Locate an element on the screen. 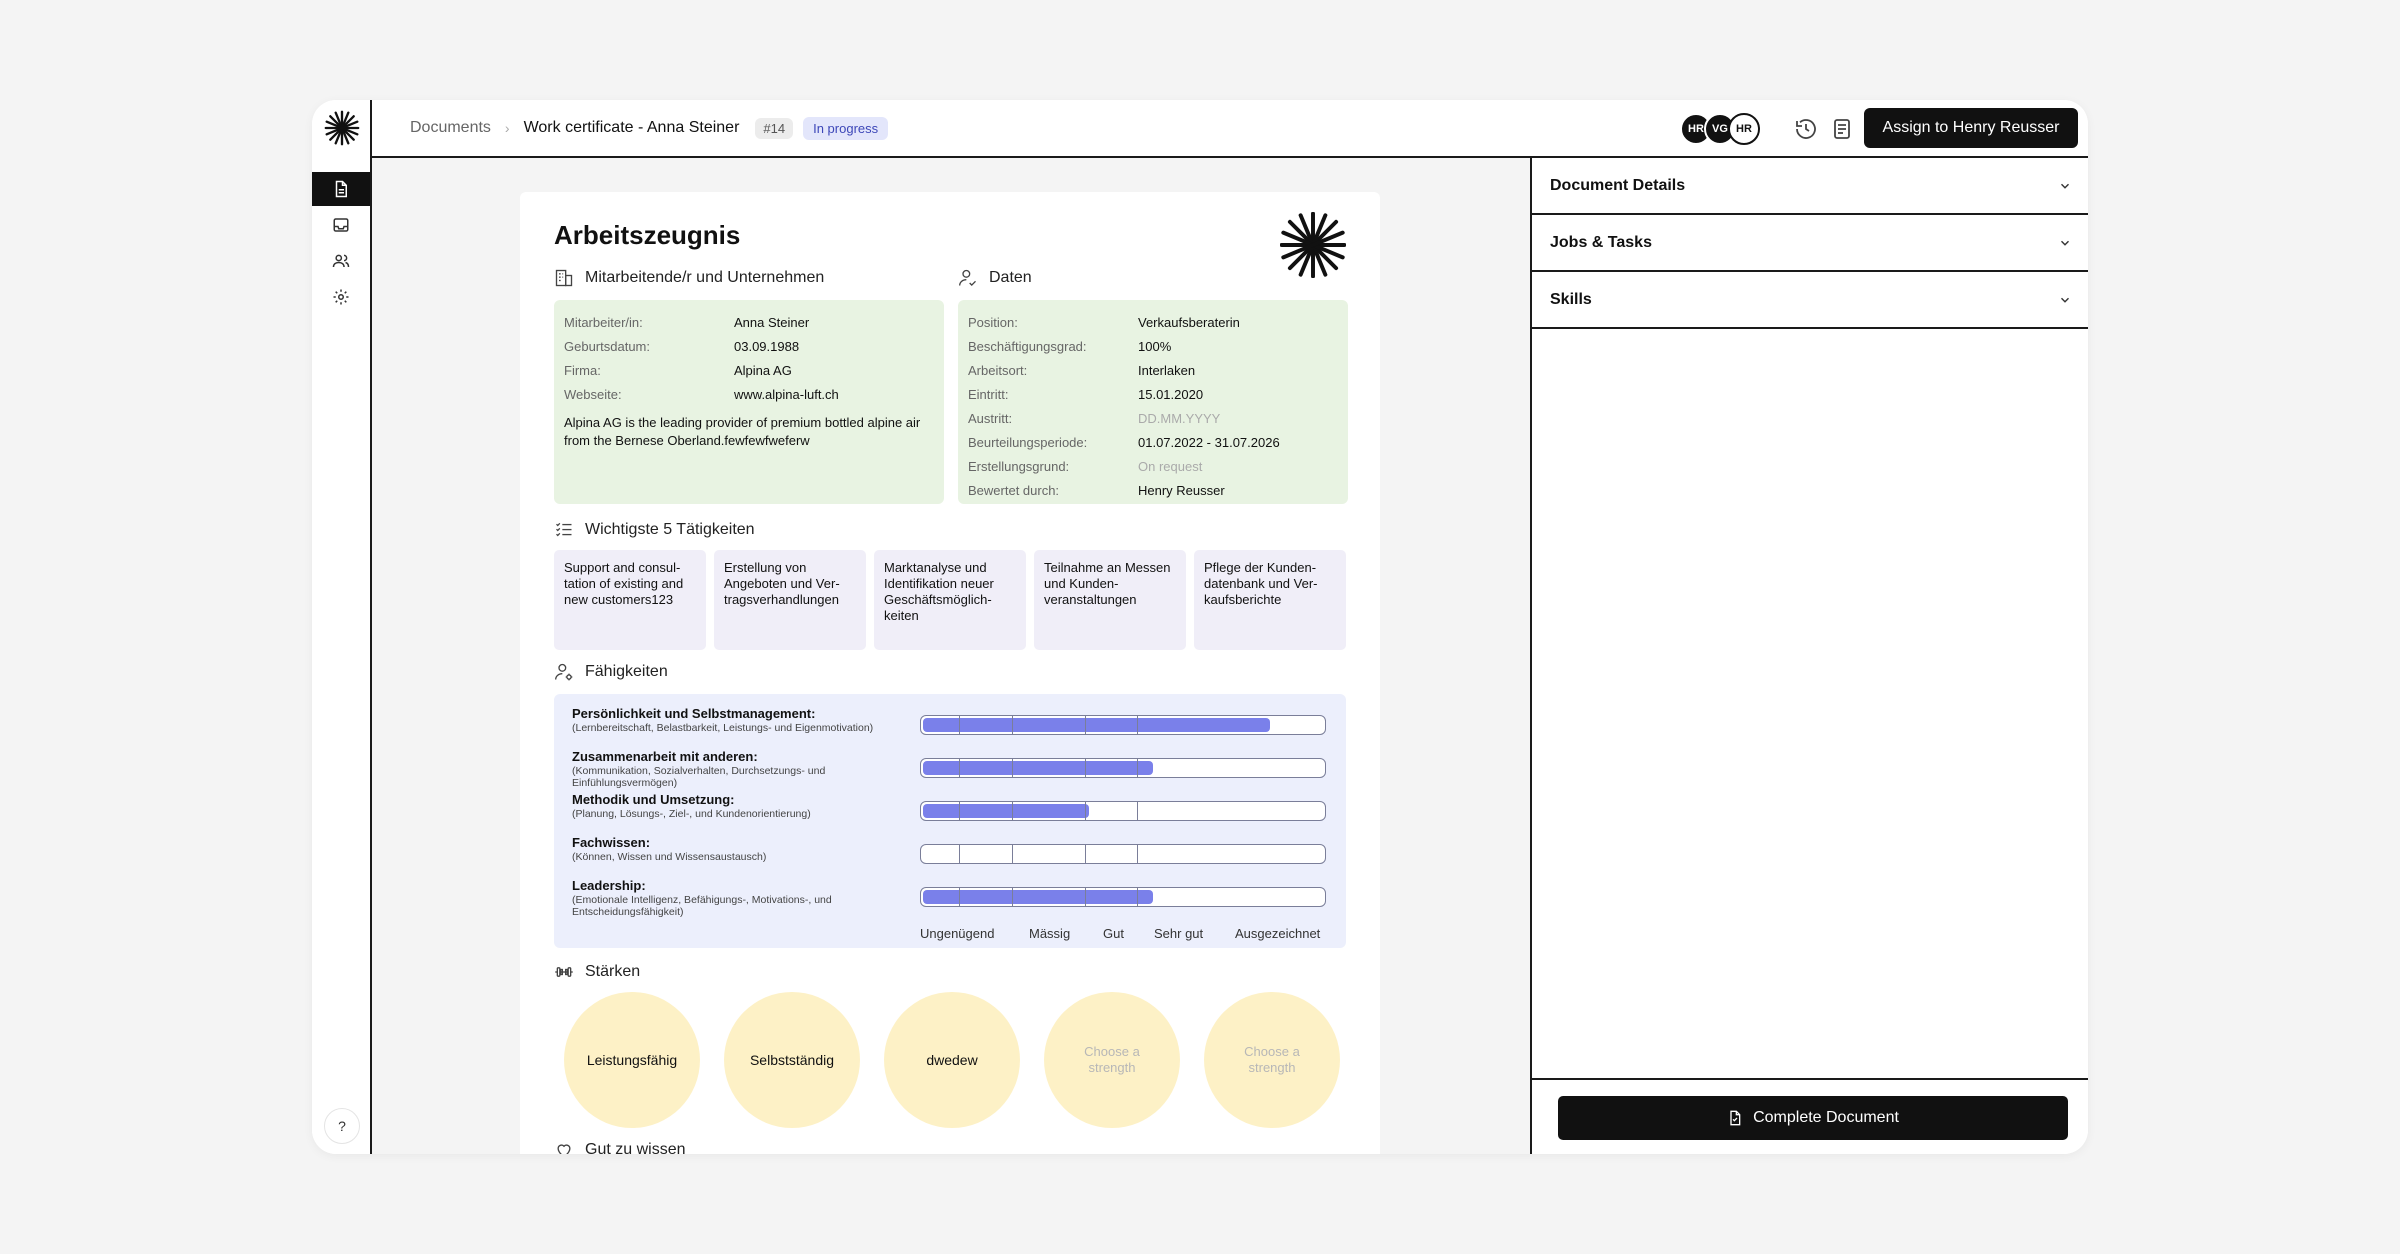 Image resolution: width=2400 pixels, height=1254 pixels. inbox-icon is located at coordinates (341, 225).